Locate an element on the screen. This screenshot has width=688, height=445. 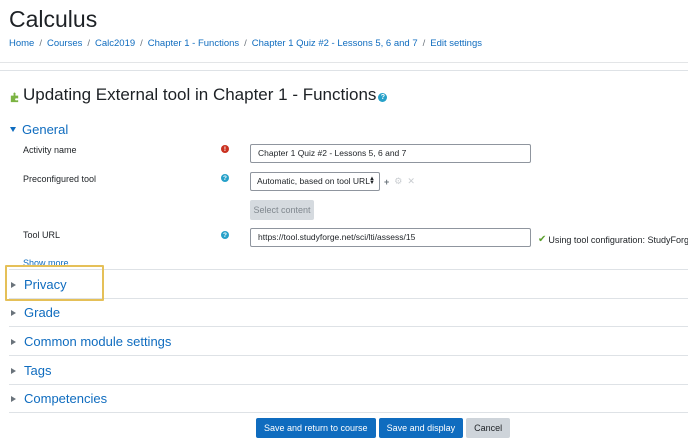
section-tags-label: Tags is located at coordinates (38, 370).